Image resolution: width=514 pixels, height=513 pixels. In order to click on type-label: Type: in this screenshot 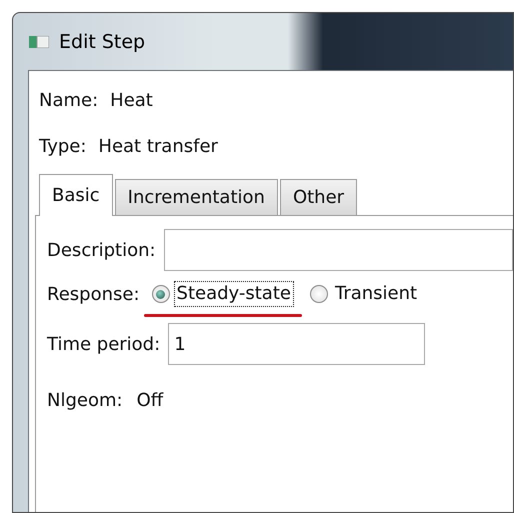, I will do `click(62, 146)`.